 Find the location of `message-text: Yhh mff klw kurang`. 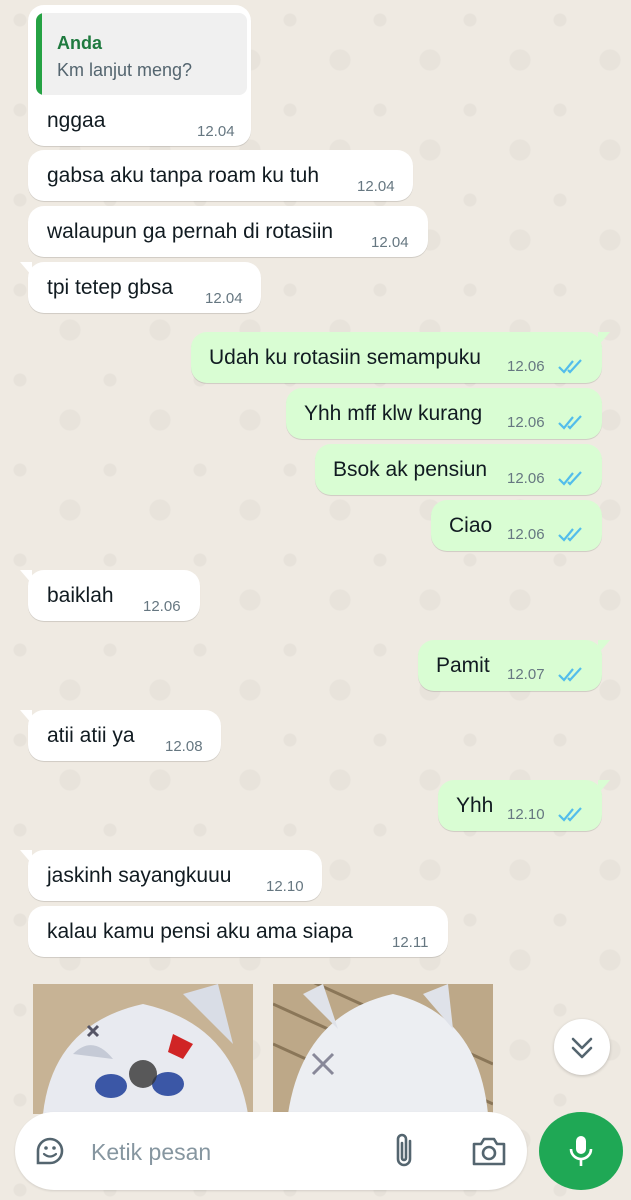

message-text: Yhh mff klw kurang is located at coordinates (393, 413).